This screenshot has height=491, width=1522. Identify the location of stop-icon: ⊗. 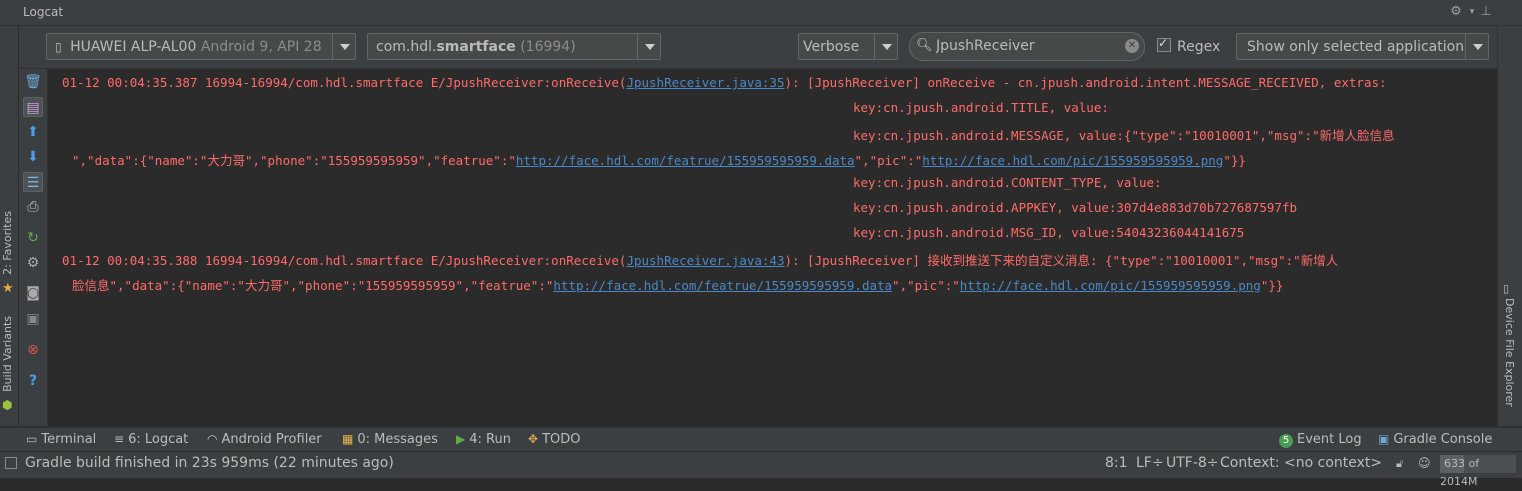
(33, 350).